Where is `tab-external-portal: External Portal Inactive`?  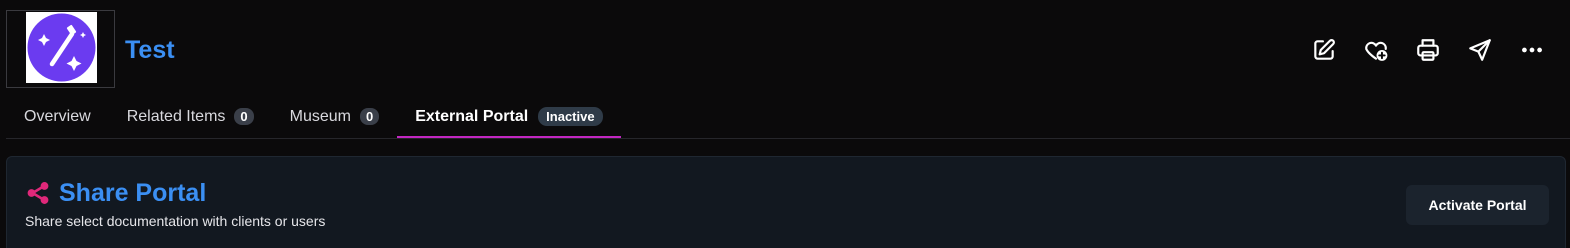 tab-external-portal: External Portal Inactive is located at coordinates (509, 117).